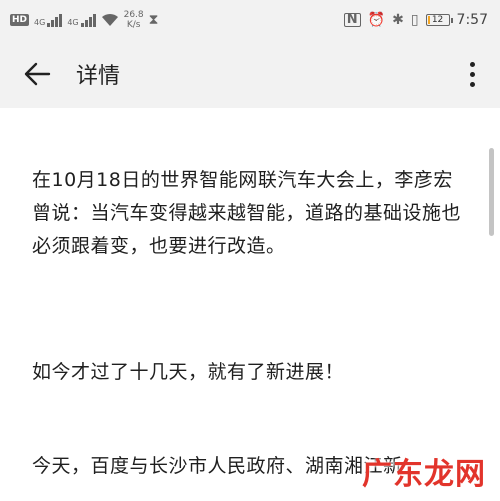 Image resolution: width=500 pixels, height=501 pixels. What do you see at coordinates (250, 74) in the screenshot?
I see `app-bar: 详情` at bounding box center [250, 74].